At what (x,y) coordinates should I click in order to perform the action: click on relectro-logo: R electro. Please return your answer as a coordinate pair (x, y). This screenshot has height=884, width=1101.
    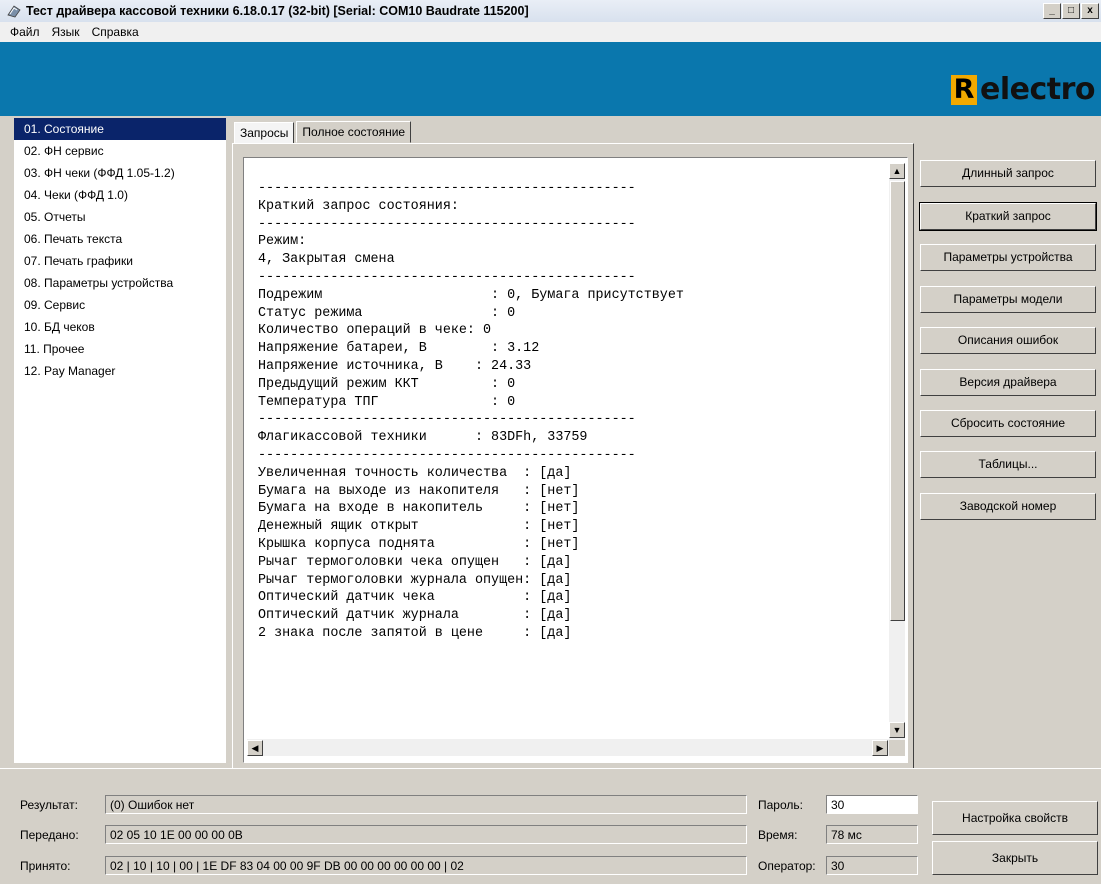
    Looking at the image, I should click on (1023, 89).